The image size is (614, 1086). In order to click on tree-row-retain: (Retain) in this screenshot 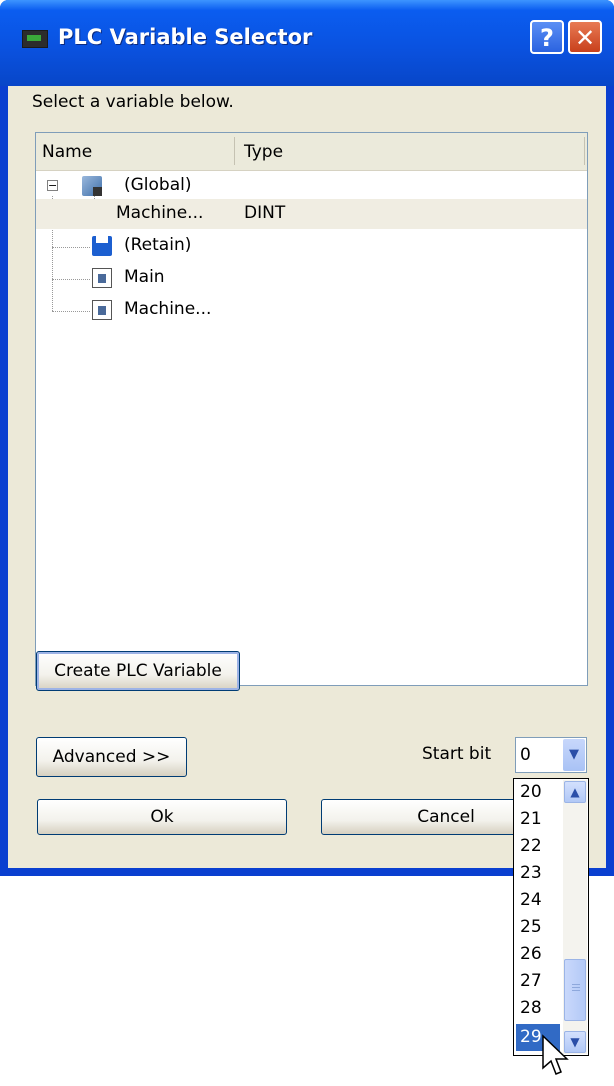, I will do `click(311, 246)`.